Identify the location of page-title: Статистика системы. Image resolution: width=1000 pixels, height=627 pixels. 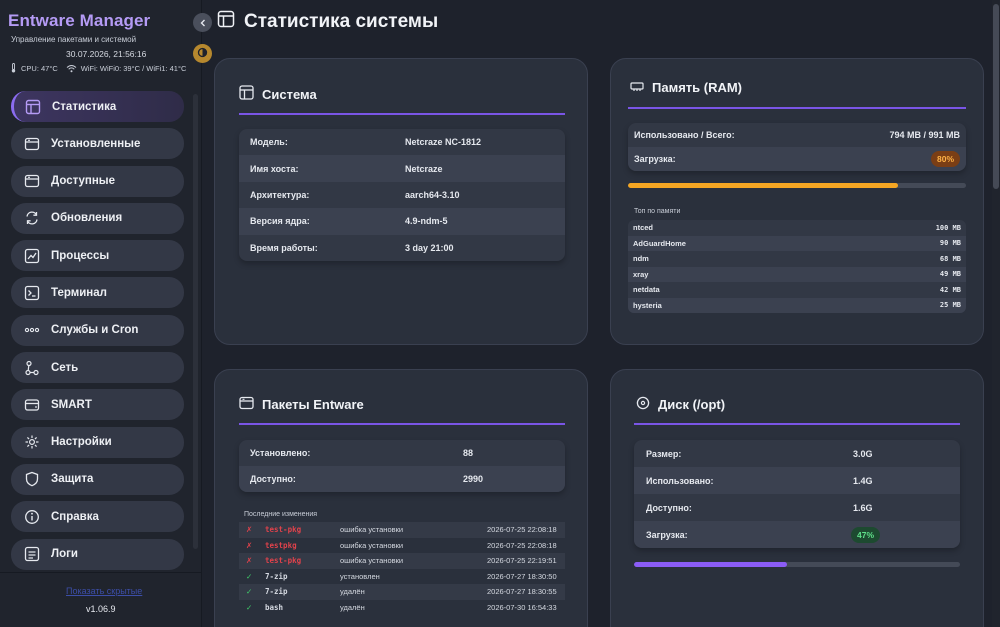
(341, 21).